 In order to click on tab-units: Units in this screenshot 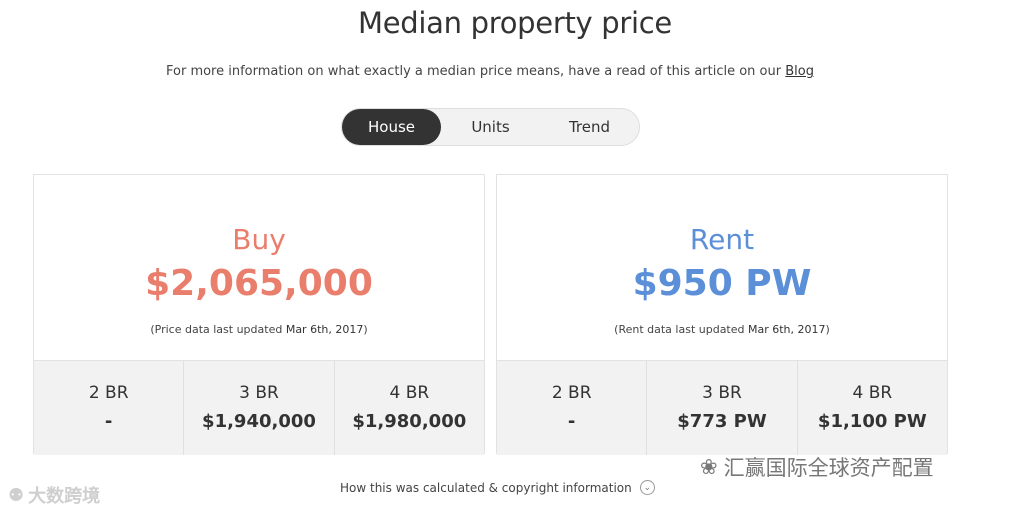, I will do `click(490, 127)`.